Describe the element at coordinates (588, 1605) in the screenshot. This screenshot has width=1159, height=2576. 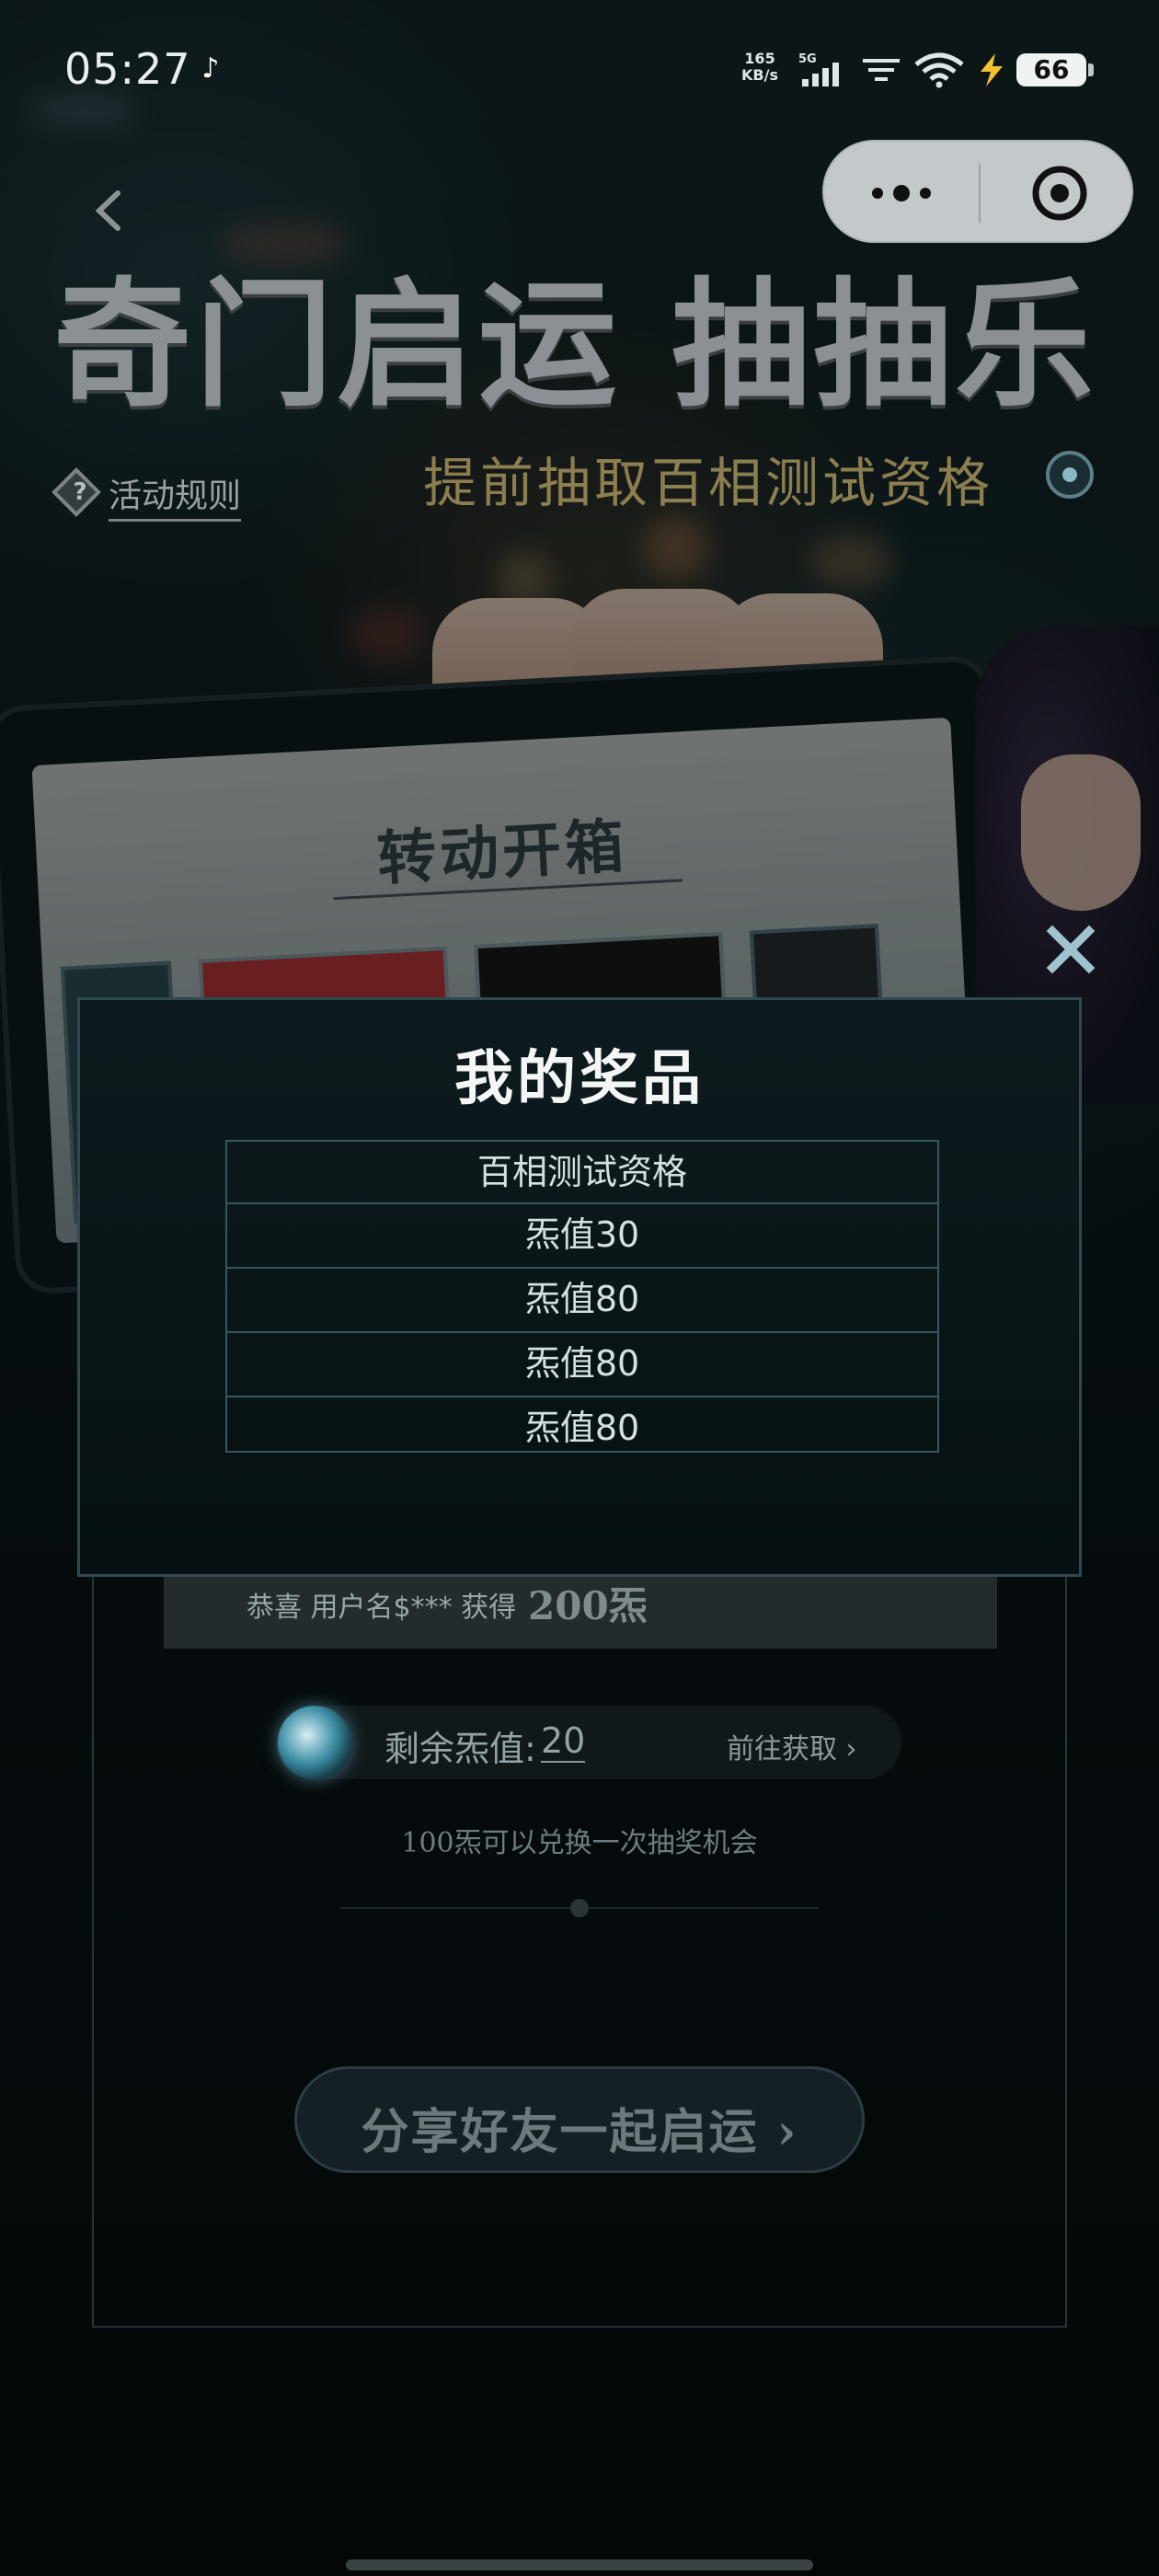
I see `winner-amount: 200炁` at that location.